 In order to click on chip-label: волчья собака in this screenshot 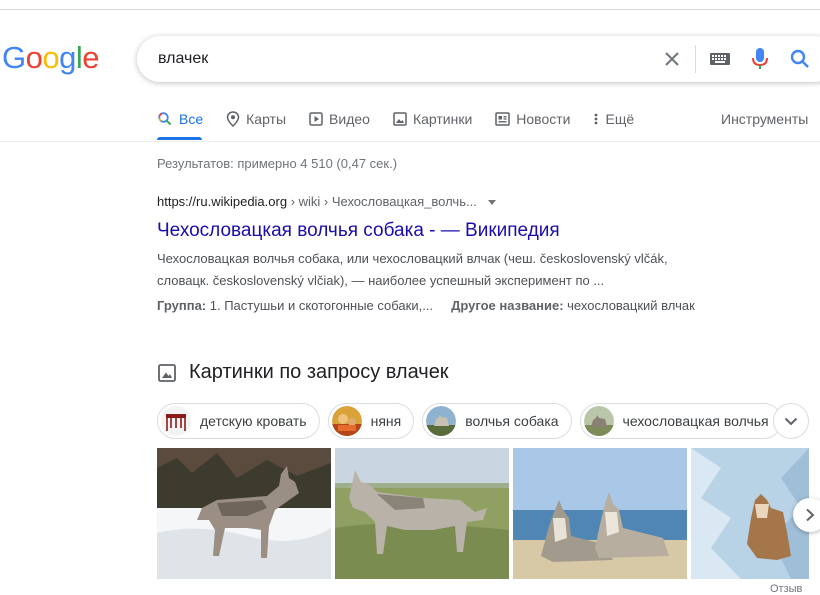, I will do `click(512, 421)`.